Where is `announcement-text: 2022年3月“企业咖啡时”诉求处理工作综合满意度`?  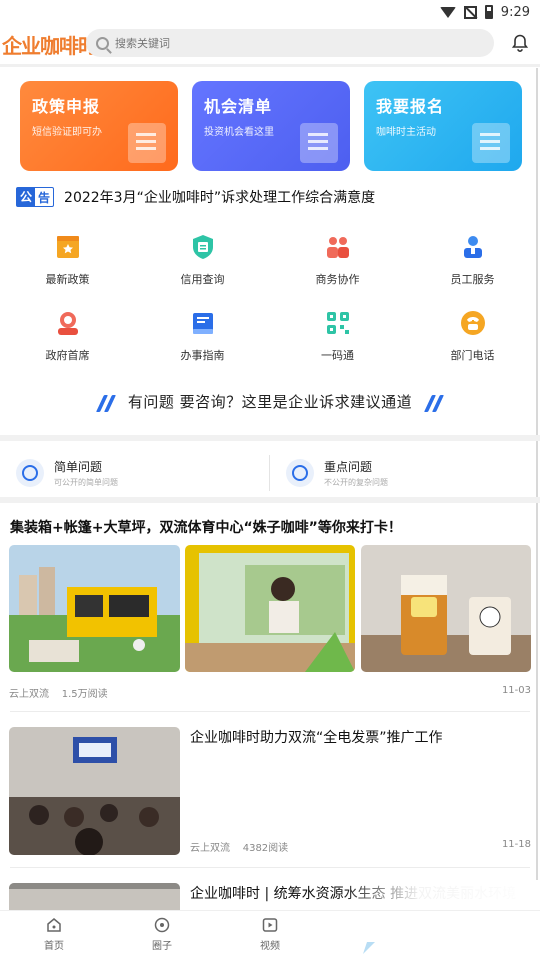 announcement-text: 2022年3月“企业咖啡时”诉求处理工作综合满意度 is located at coordinates (220, 198).